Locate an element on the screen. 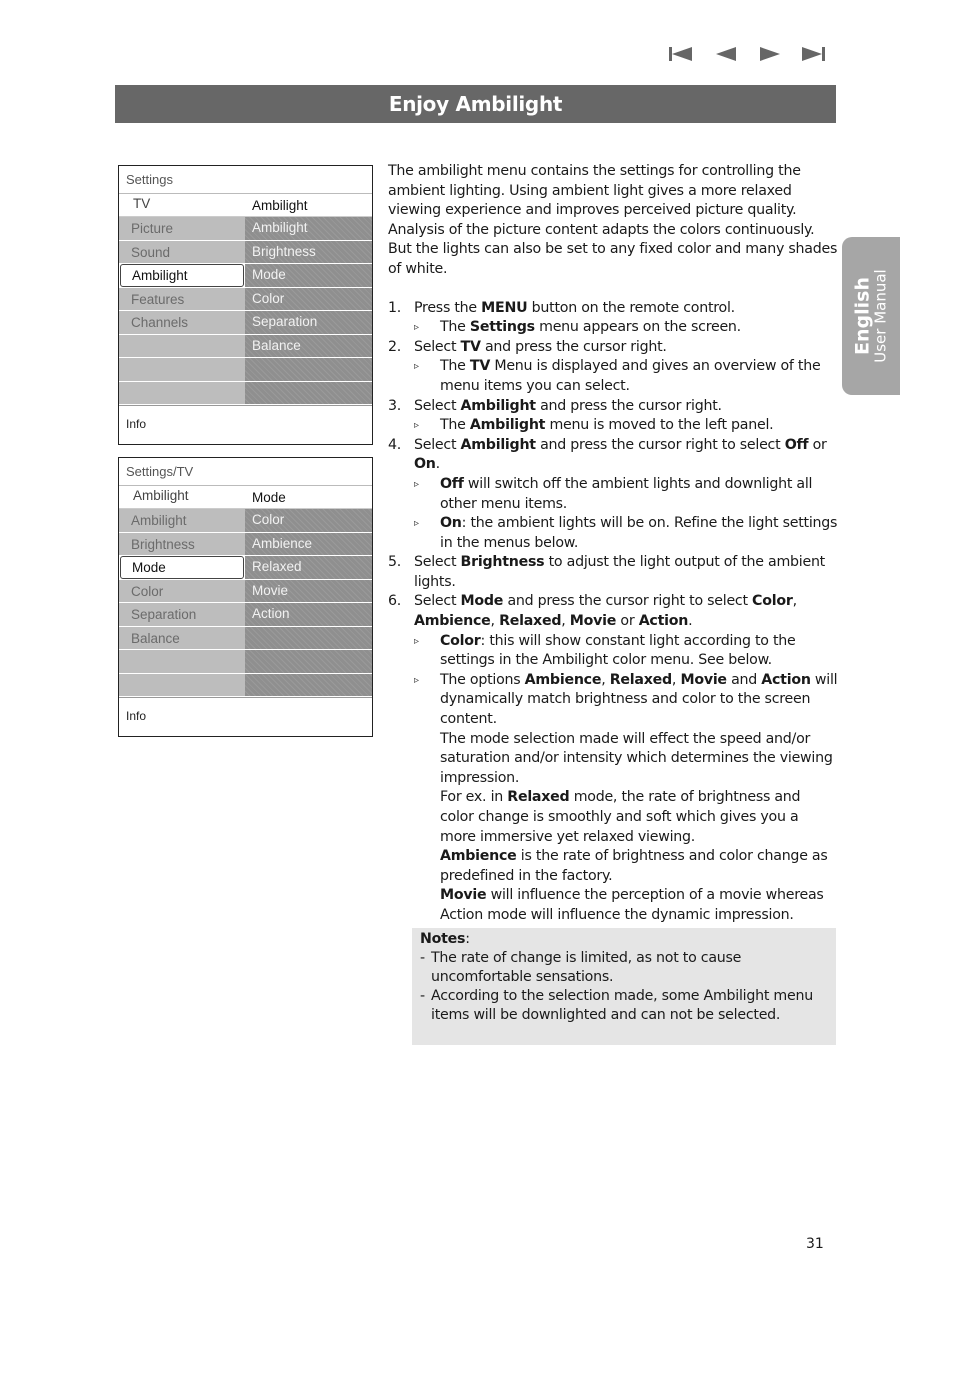  page-title: Enjoy Ambilight is located at coordinates (475, 104).